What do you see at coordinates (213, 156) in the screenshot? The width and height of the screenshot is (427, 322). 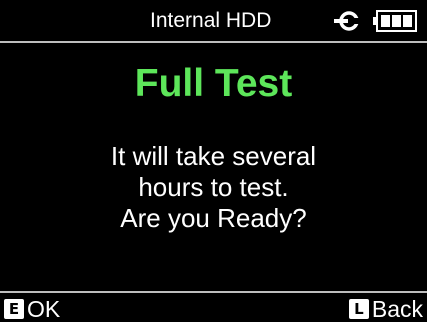 I see `message-line: It will take several` at bounding box center [213, 156].